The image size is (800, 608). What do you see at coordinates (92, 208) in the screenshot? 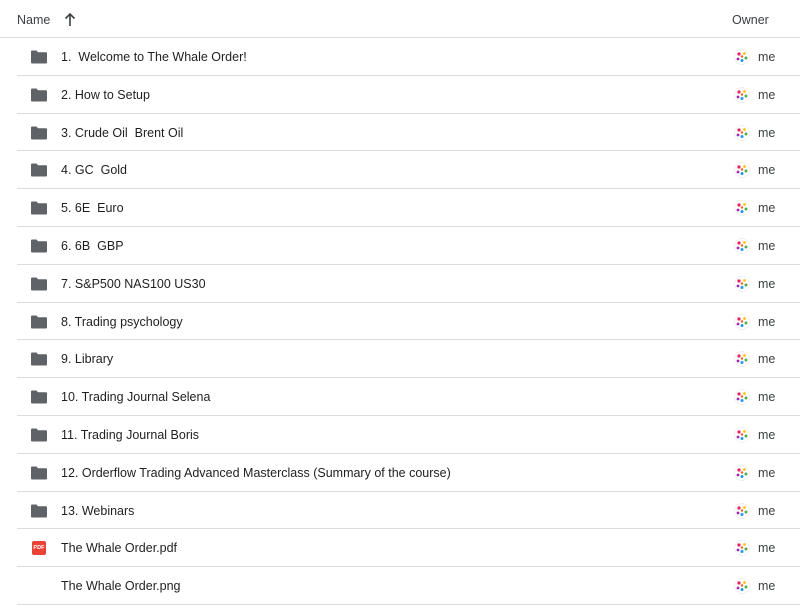
I see `file-name: 5. 6E Euro` at bounding box center [92, 208].